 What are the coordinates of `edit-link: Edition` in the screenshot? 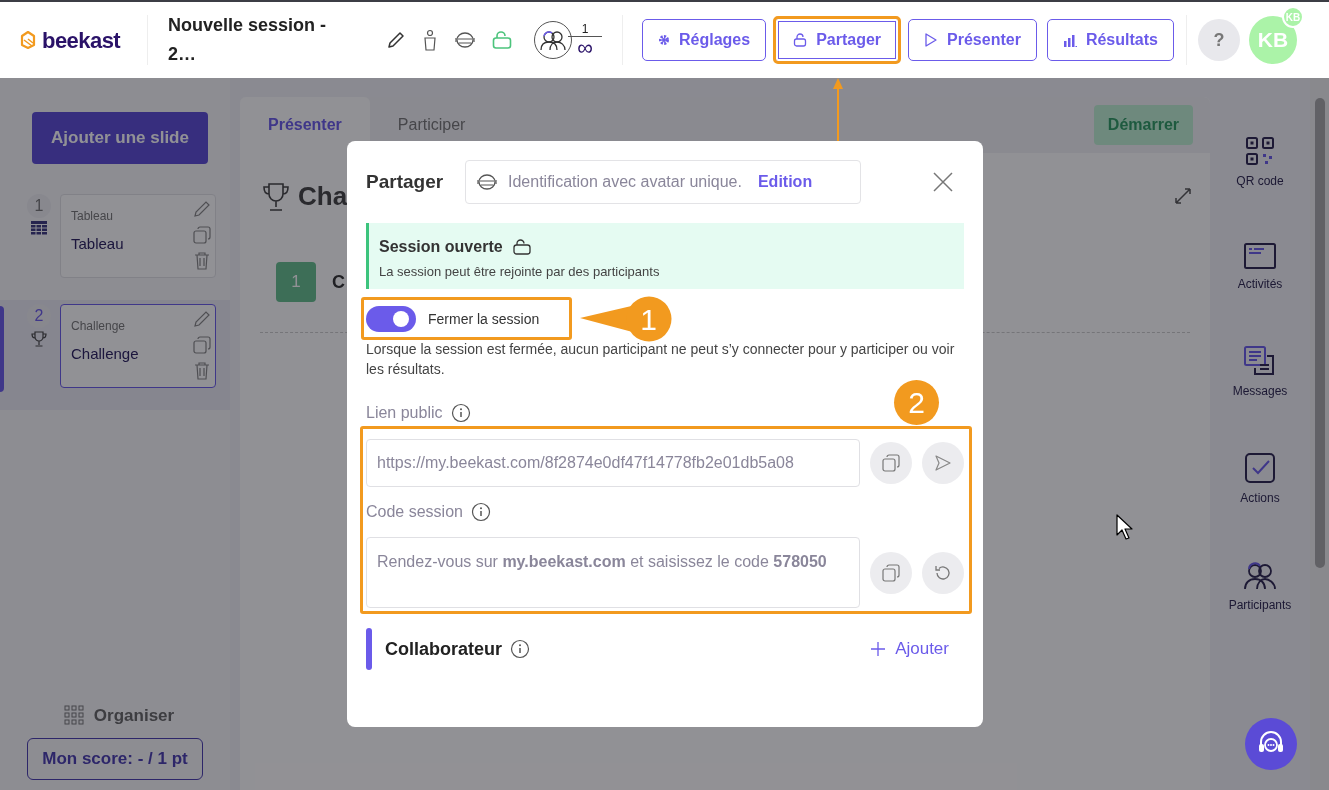 It's located at (785, 182).